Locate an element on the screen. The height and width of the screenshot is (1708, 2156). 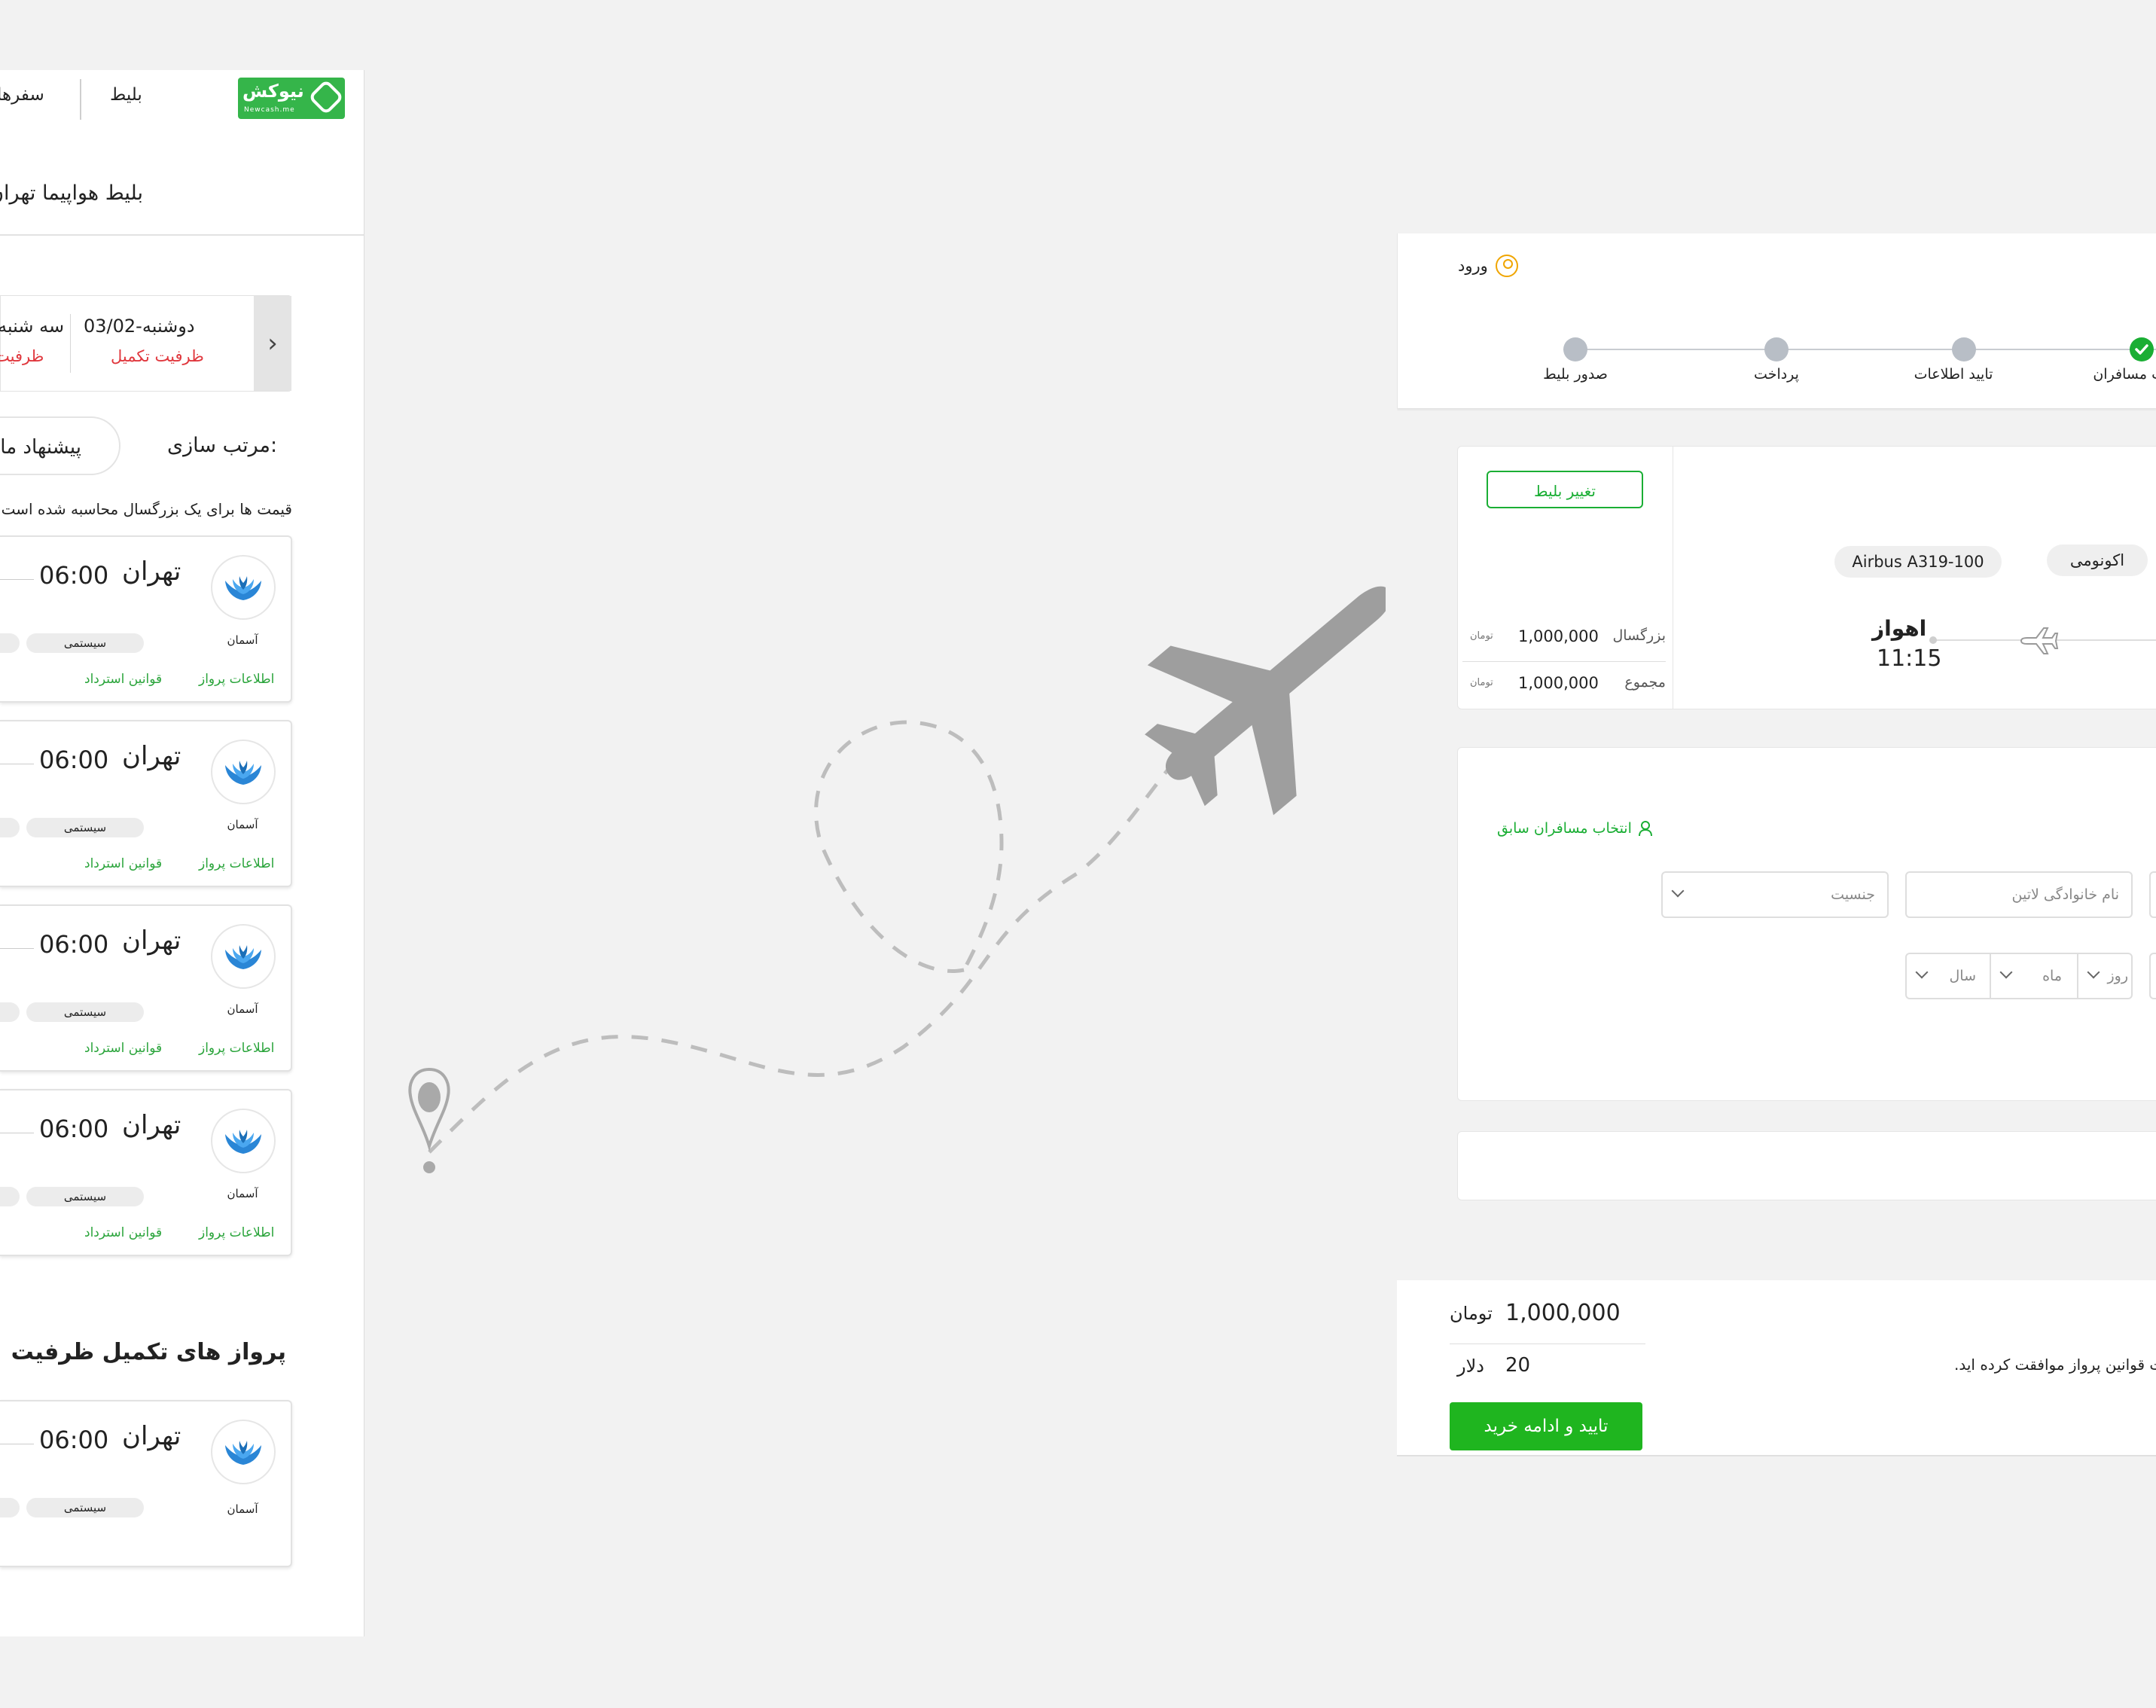
usd-amount: 20 is located at coordinates (1518, 1365).